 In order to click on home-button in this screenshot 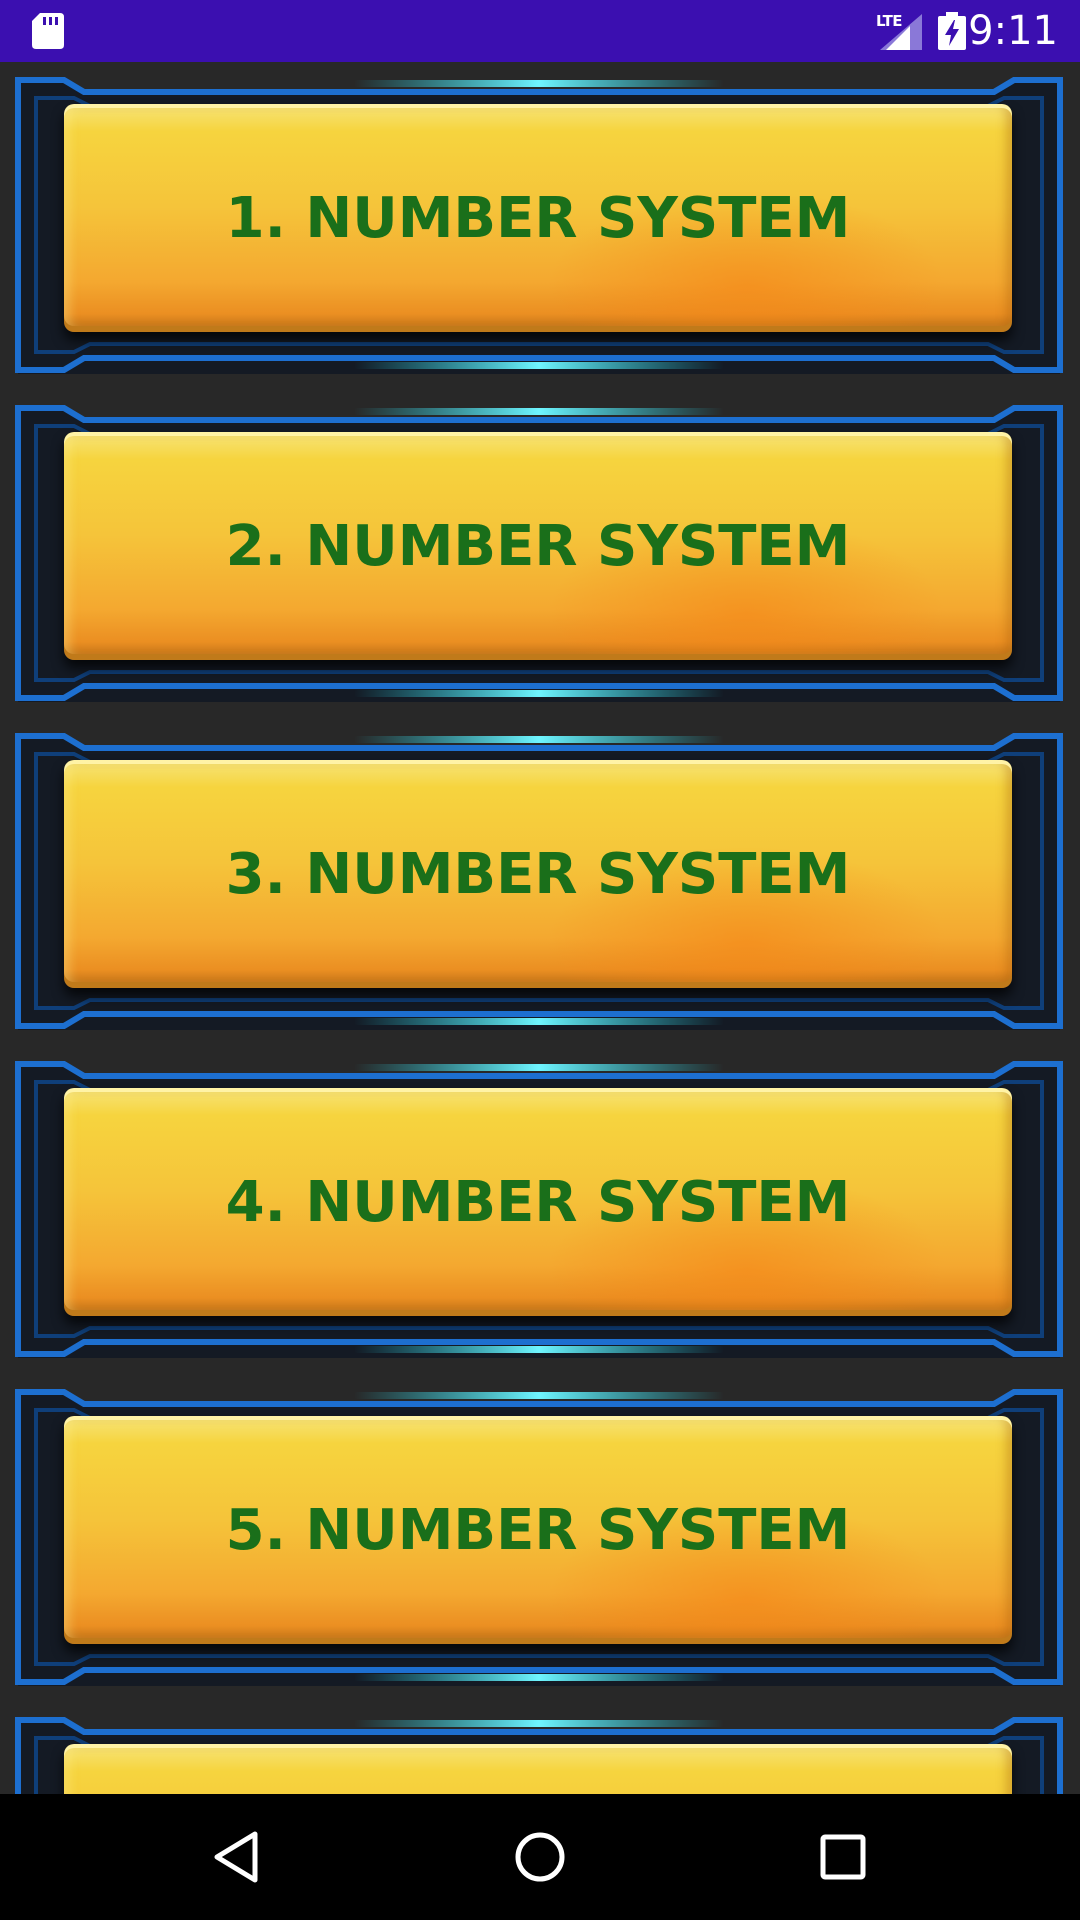, I will do `click(540, 1857)`.